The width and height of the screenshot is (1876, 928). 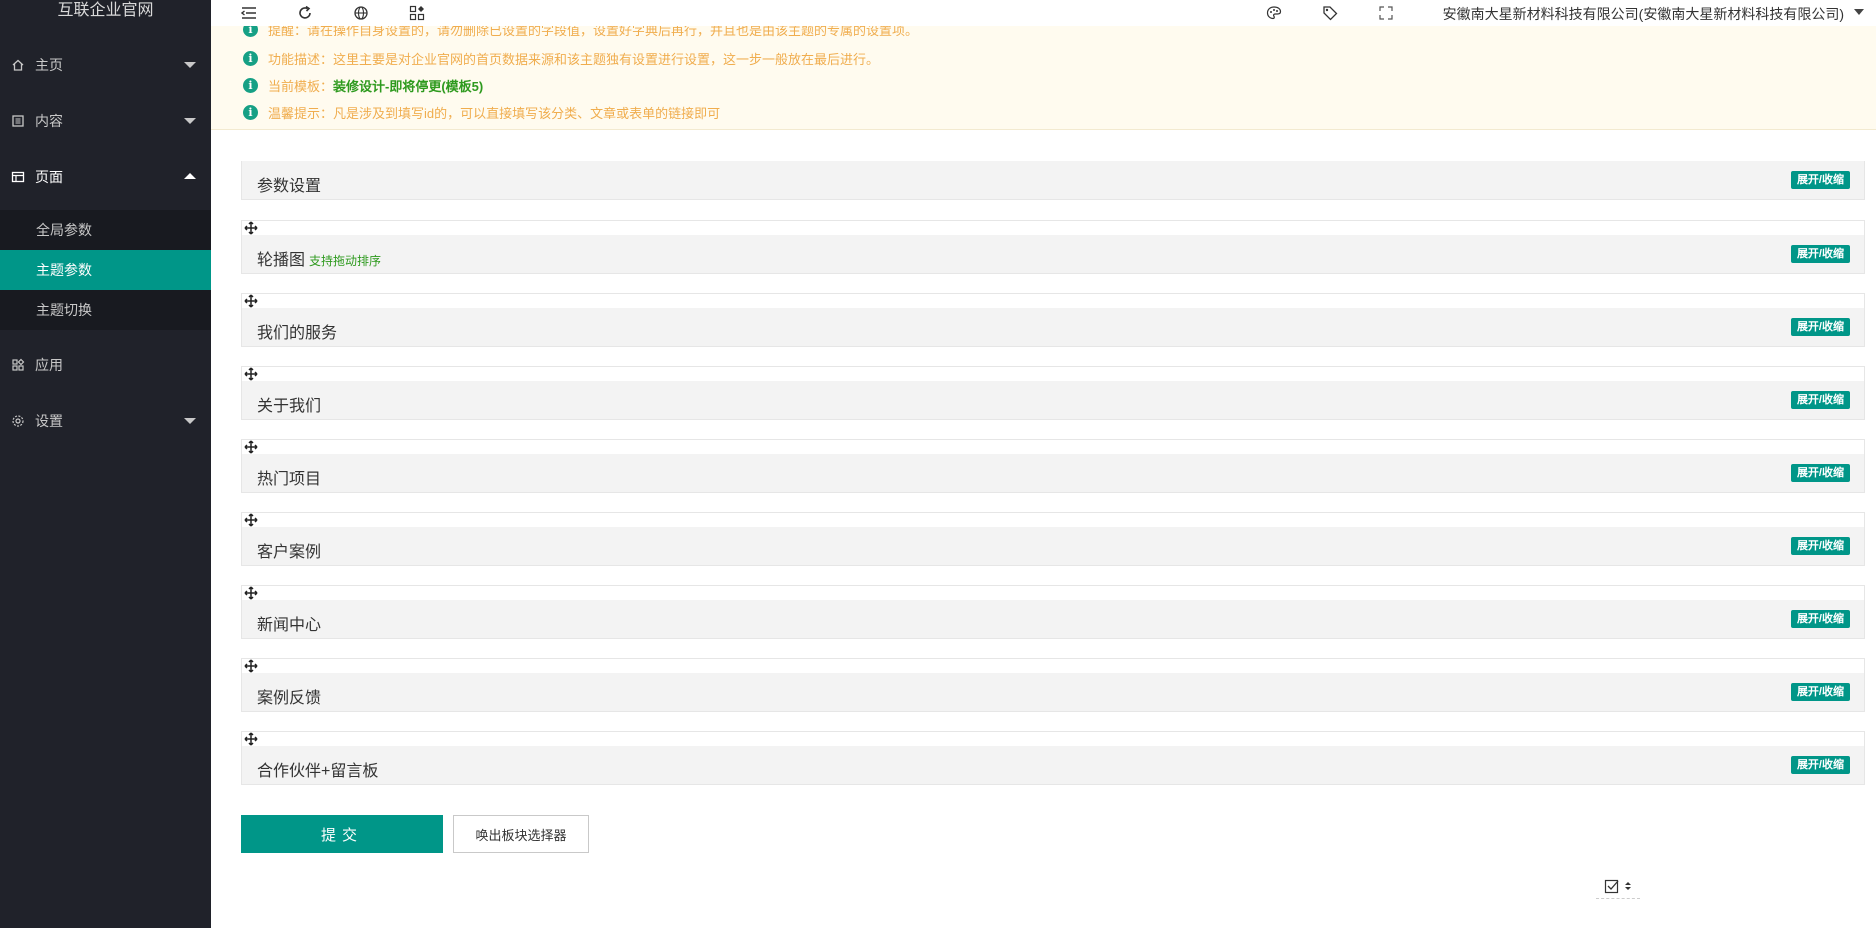 I want to click on panel-carousel: 轮播图 支持拖动排序 展开/收缩, so click(x=1053, y=247).